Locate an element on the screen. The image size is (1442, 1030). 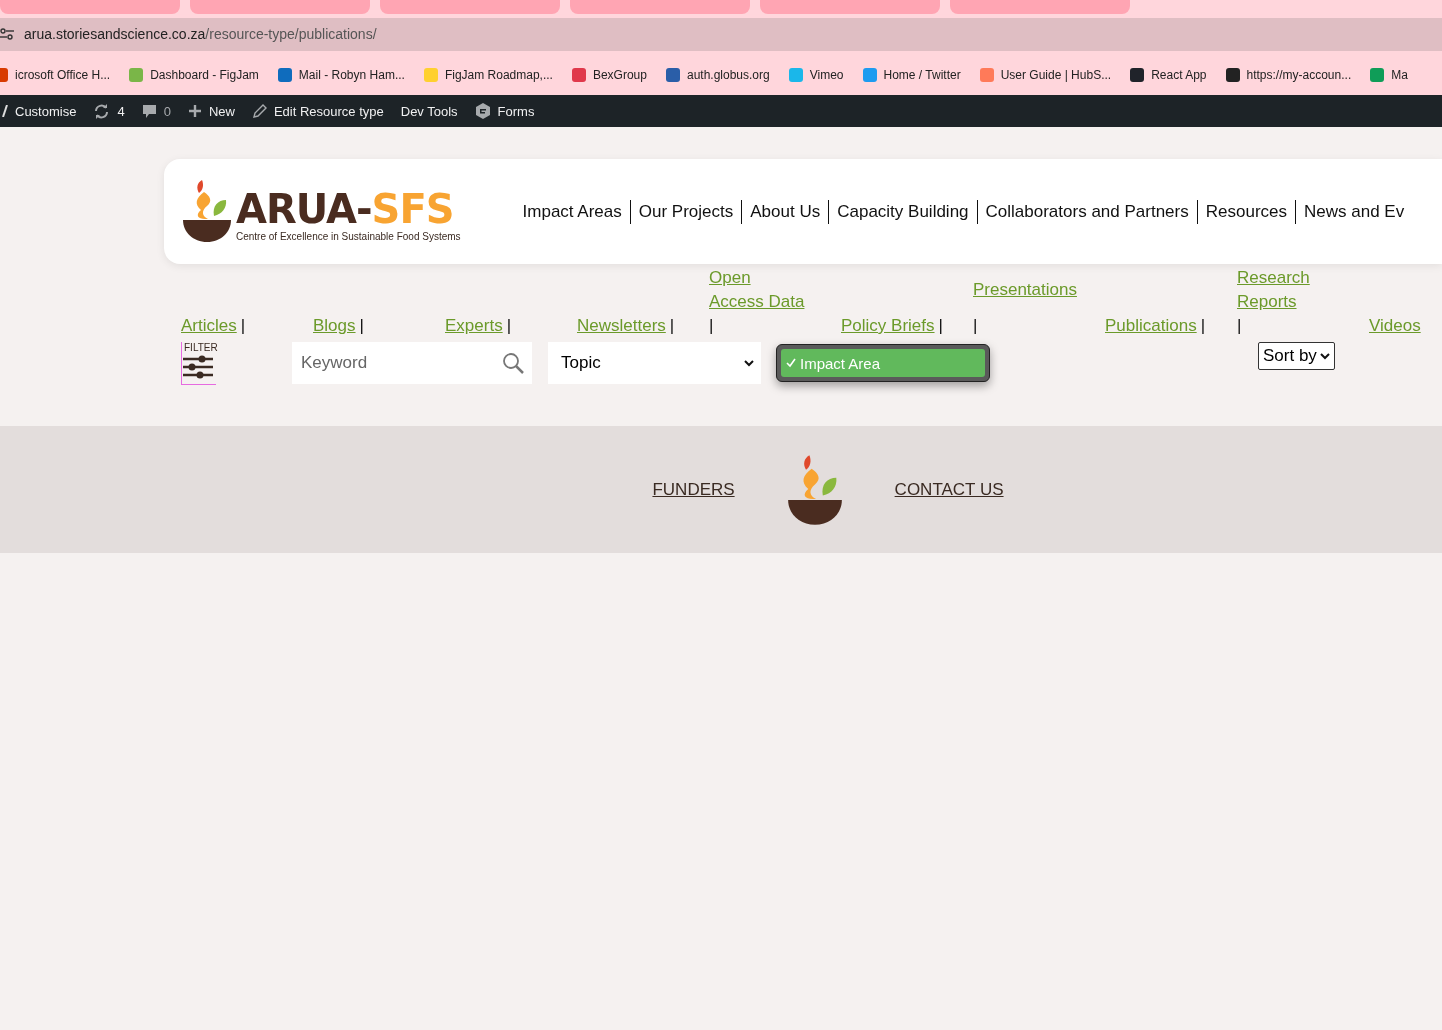
admin-bar-item: Customise is located at coordinates (46, 111).